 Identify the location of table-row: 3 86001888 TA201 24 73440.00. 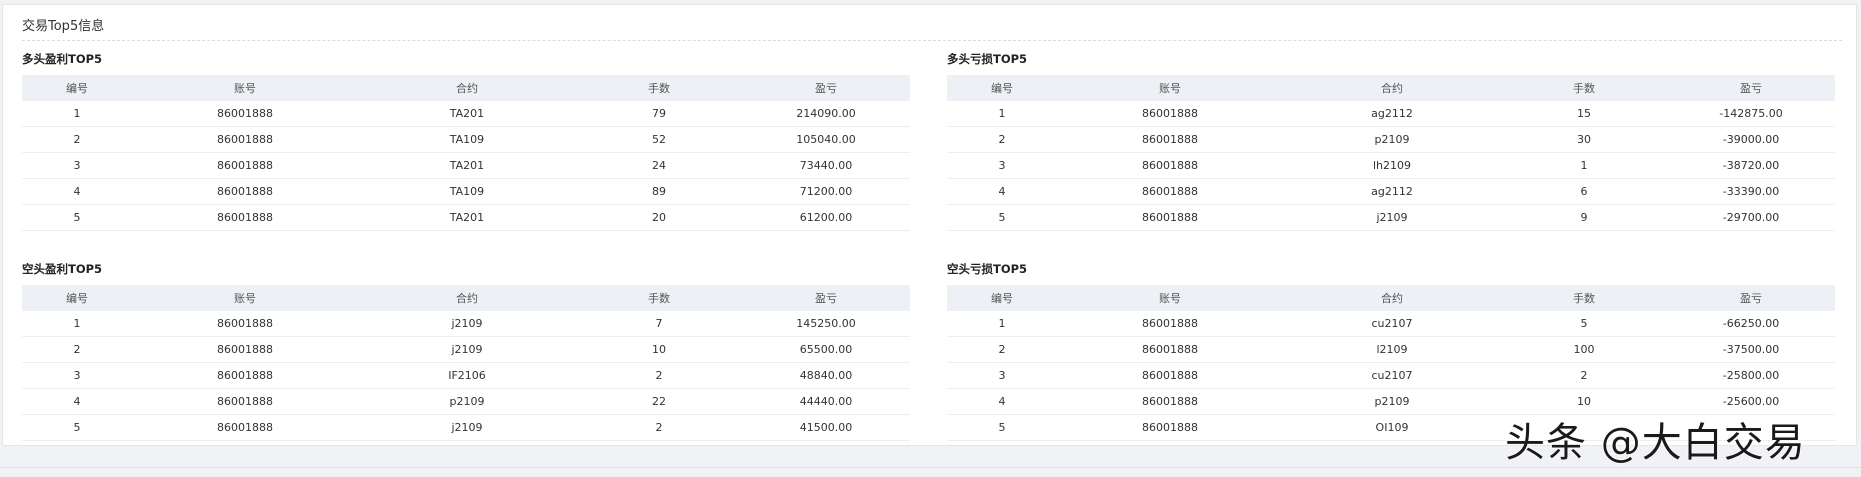
(466, 165).